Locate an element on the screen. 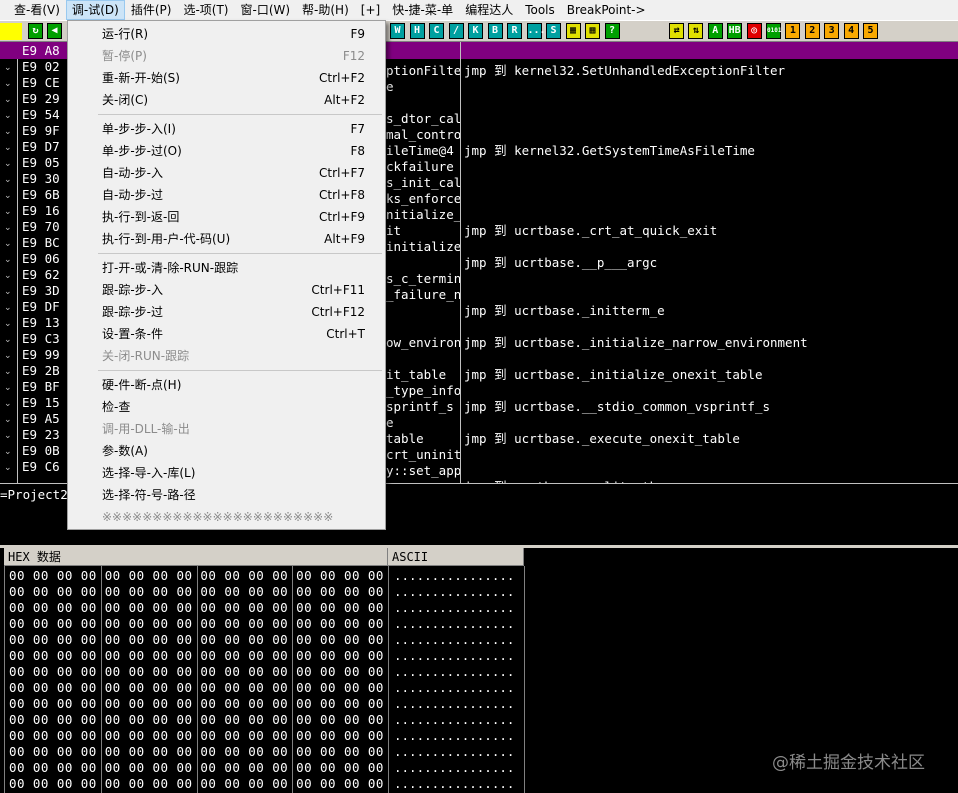 The width and height of the screenshot is (958, 793). toolbar-button: ⇄ is located at coordinates (676, 31).